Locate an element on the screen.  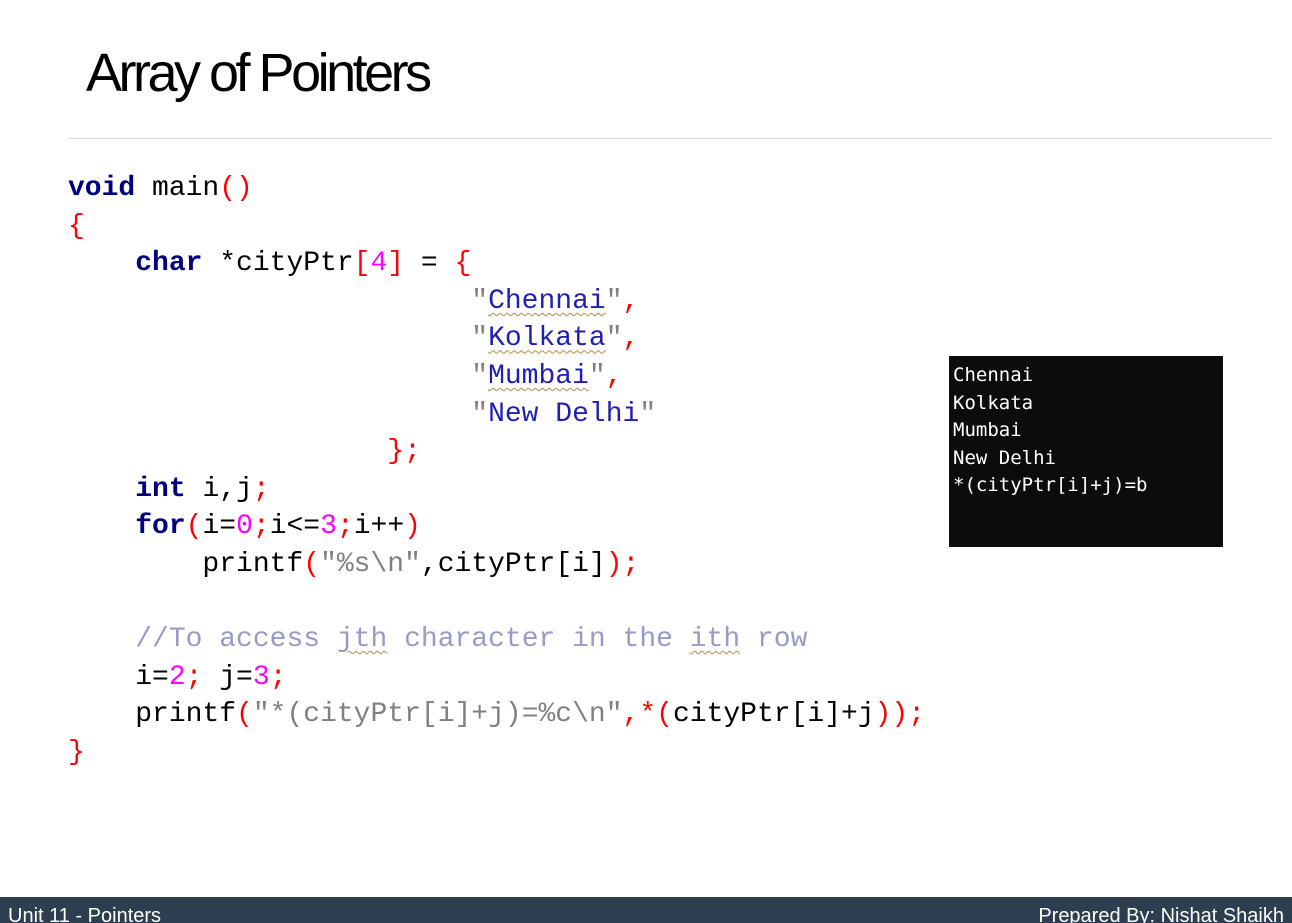
code-line-8: }; is located at coordinates (496, 452).